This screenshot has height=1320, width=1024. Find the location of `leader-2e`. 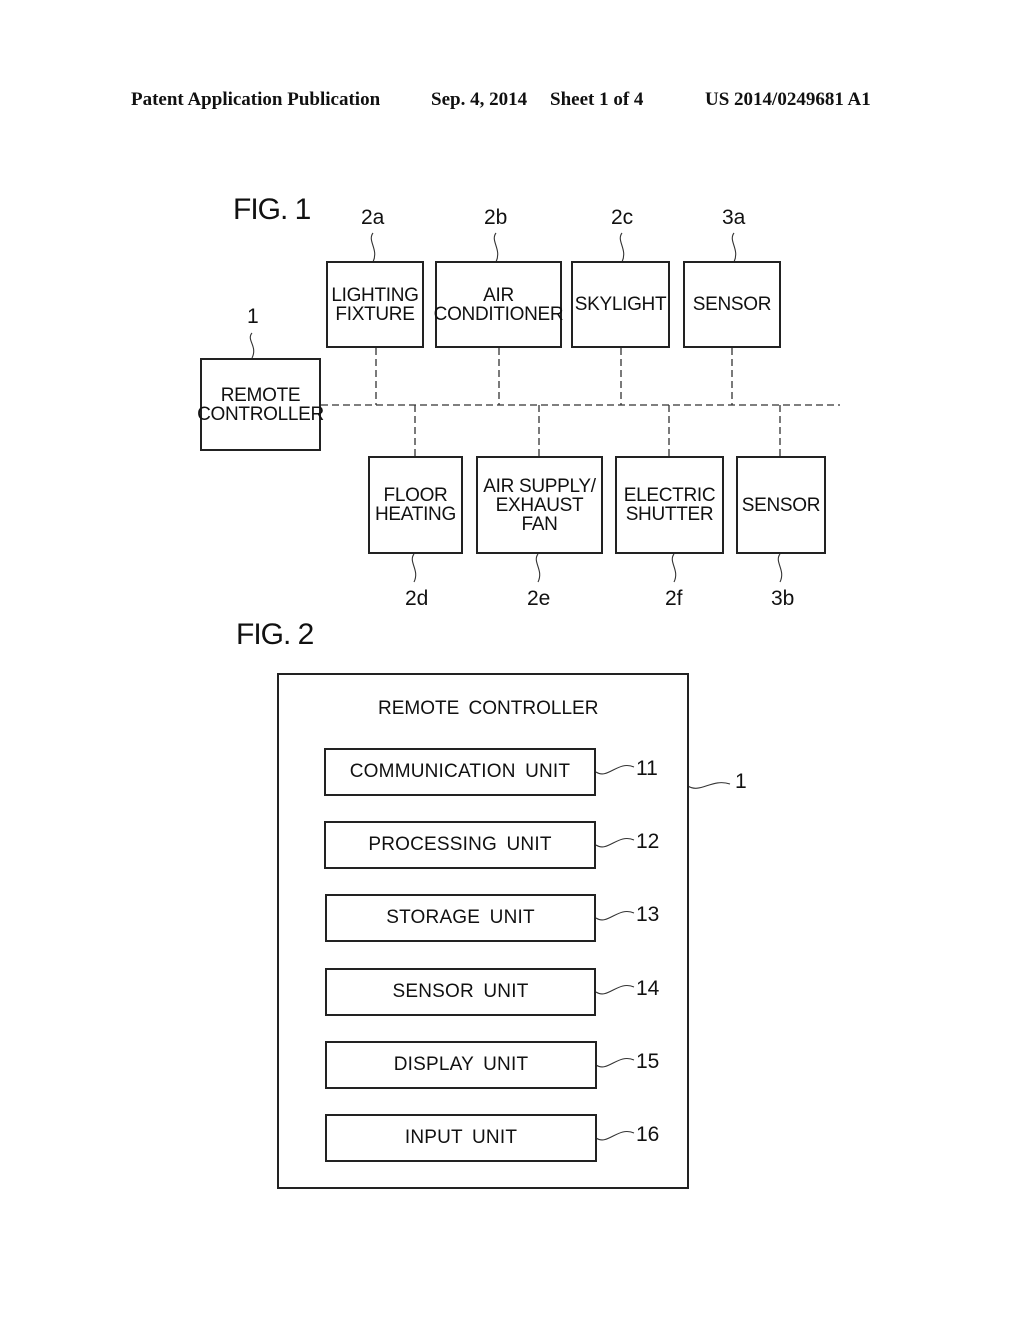

leader-2e is located at coordinates (538, 568).